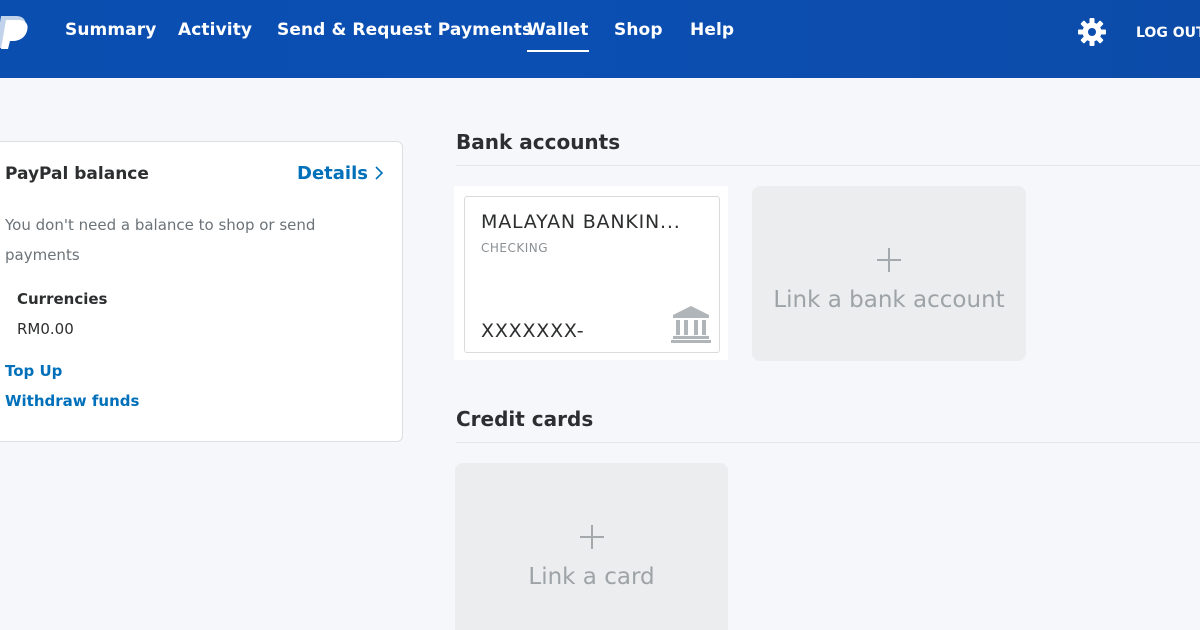 This screenshot has width=1200, height=630. I want to click on balance-title: PayPal balance, so click(77, 174).